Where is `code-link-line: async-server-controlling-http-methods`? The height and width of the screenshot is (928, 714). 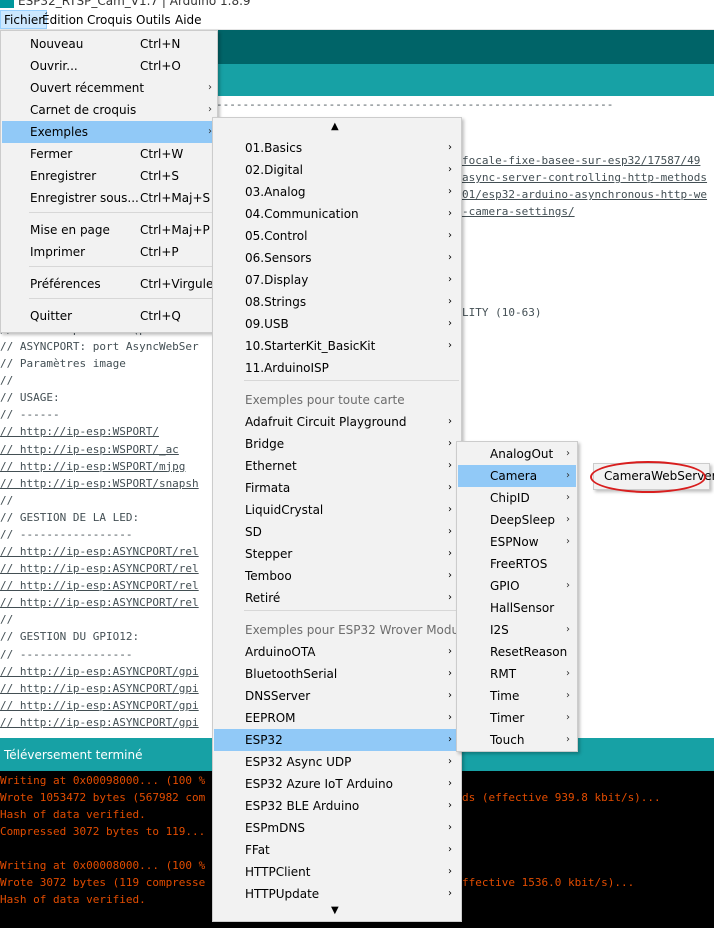
code-link-line: async-server-controlling-http-methods is located at coordinates (584, 177).